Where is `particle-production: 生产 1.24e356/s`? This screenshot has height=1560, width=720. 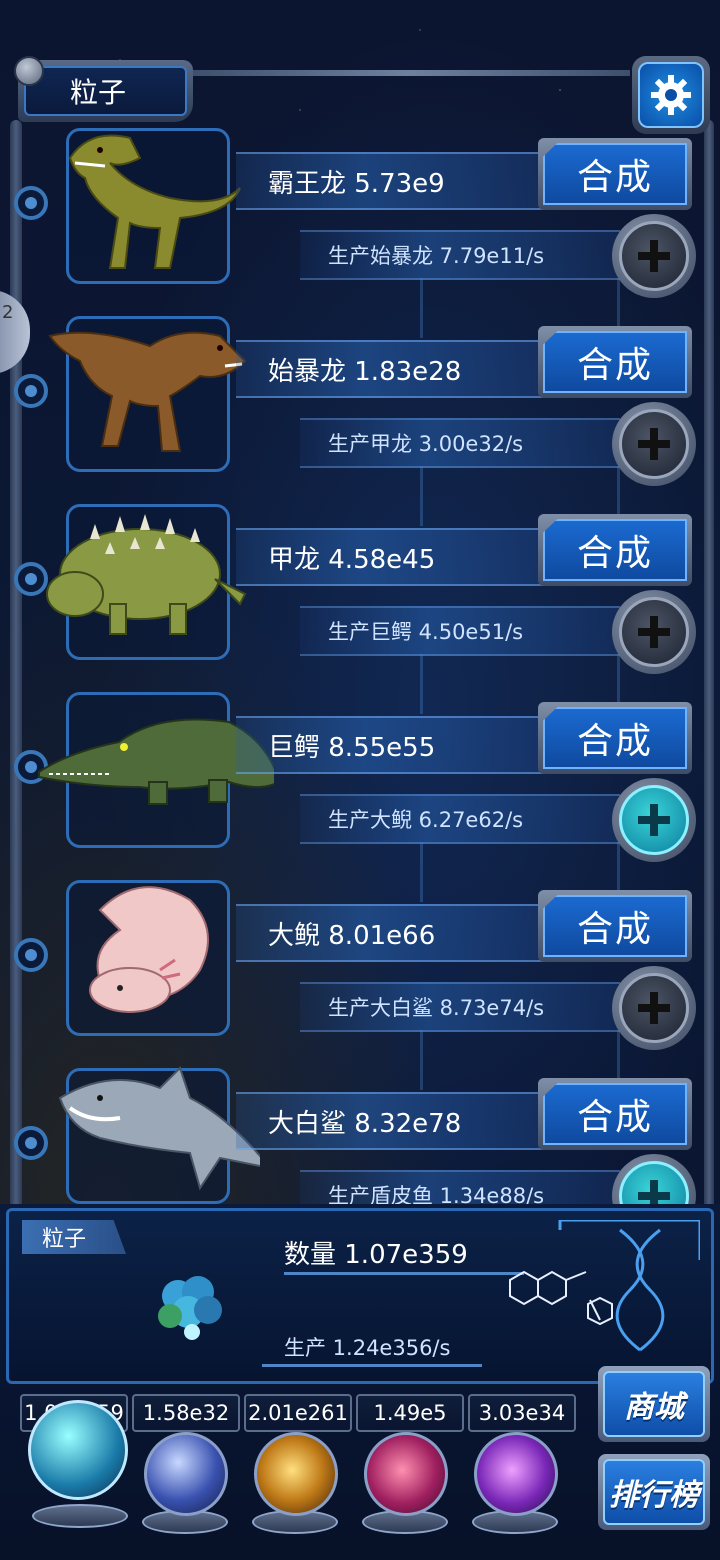
particle-production: 生产 1.24e356/s is located at coordinates (367, 1348).